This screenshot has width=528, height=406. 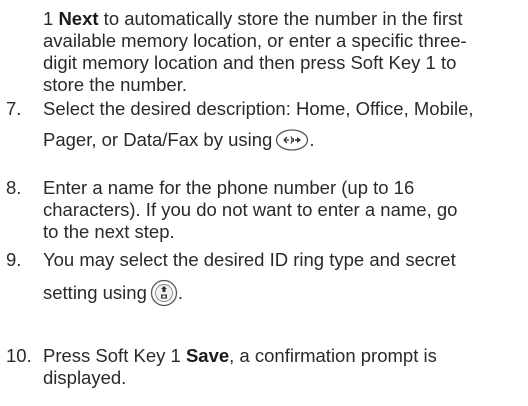 I want to click on continuation-line-4: store the number., so click(x=115, y=84).